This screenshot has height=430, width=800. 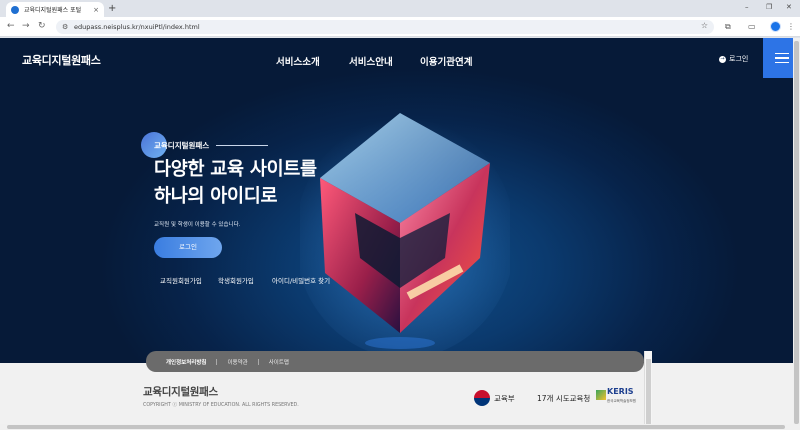 I want to click on teacher-signup-link: 교직원회원가입, so click(x=181, y=280).